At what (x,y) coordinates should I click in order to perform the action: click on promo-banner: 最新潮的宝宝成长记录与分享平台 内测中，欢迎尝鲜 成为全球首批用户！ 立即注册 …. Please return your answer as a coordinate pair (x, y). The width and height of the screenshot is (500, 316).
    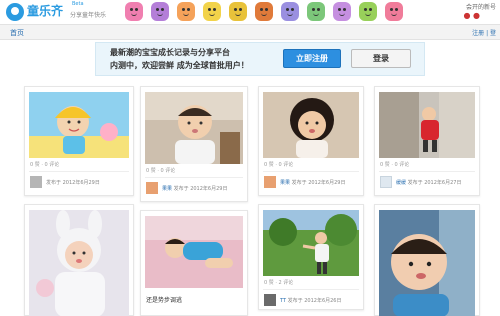
    Looking at the image, I should click on (260, 59).